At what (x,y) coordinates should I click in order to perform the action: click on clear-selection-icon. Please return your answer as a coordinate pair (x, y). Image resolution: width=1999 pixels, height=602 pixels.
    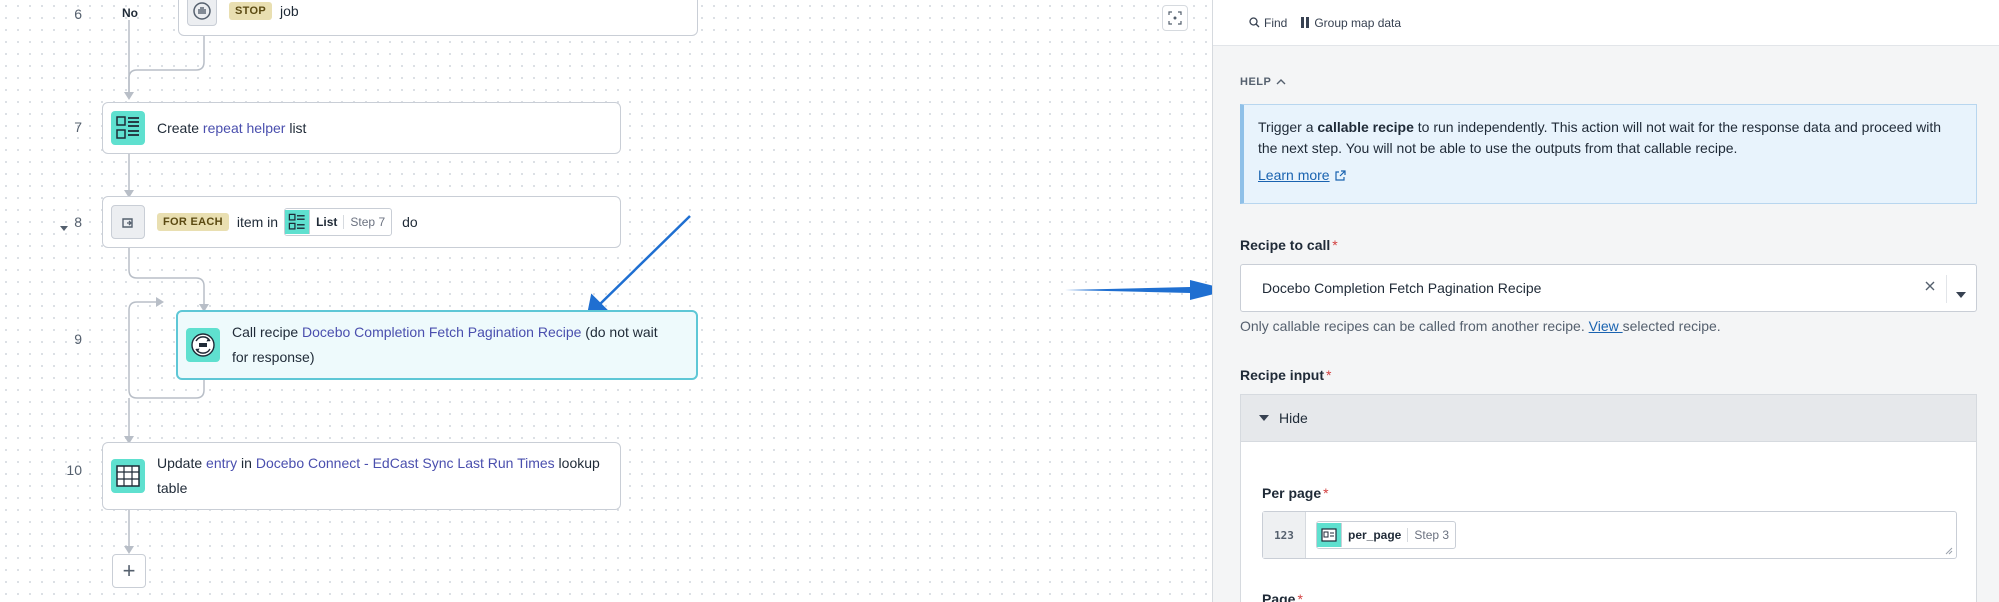
    Looking at the image, I should click on (1930, 287).